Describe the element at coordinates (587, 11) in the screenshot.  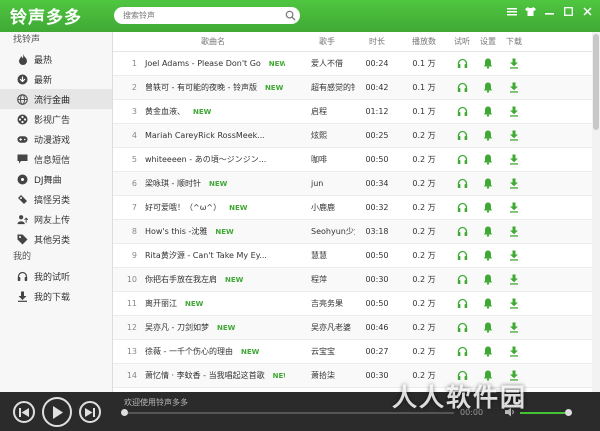
I see `close-icon` at that location.